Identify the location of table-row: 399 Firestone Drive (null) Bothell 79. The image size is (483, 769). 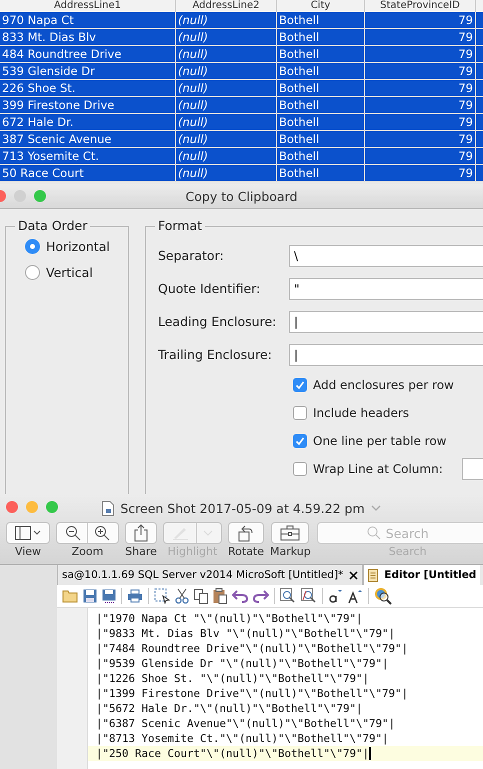
(241, 105).